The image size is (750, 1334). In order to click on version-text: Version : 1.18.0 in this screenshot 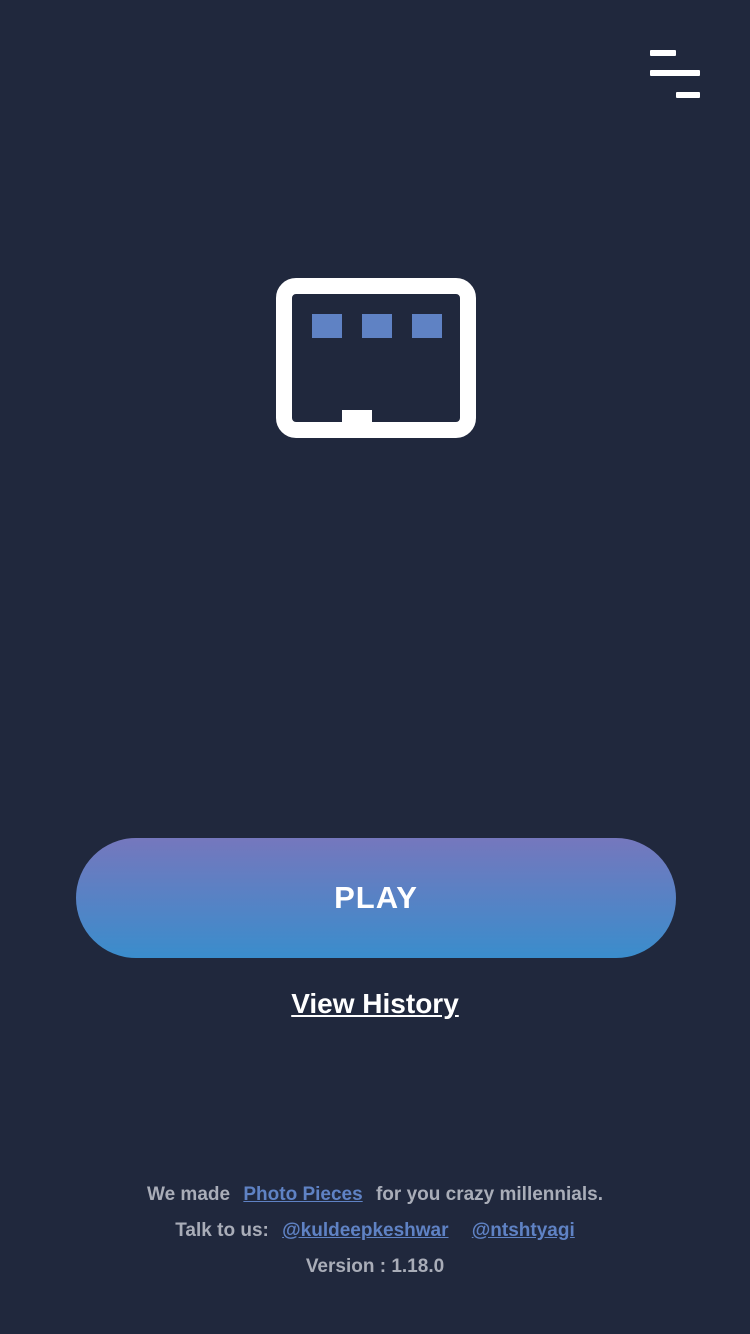, I will do `click(375, 1266)`.